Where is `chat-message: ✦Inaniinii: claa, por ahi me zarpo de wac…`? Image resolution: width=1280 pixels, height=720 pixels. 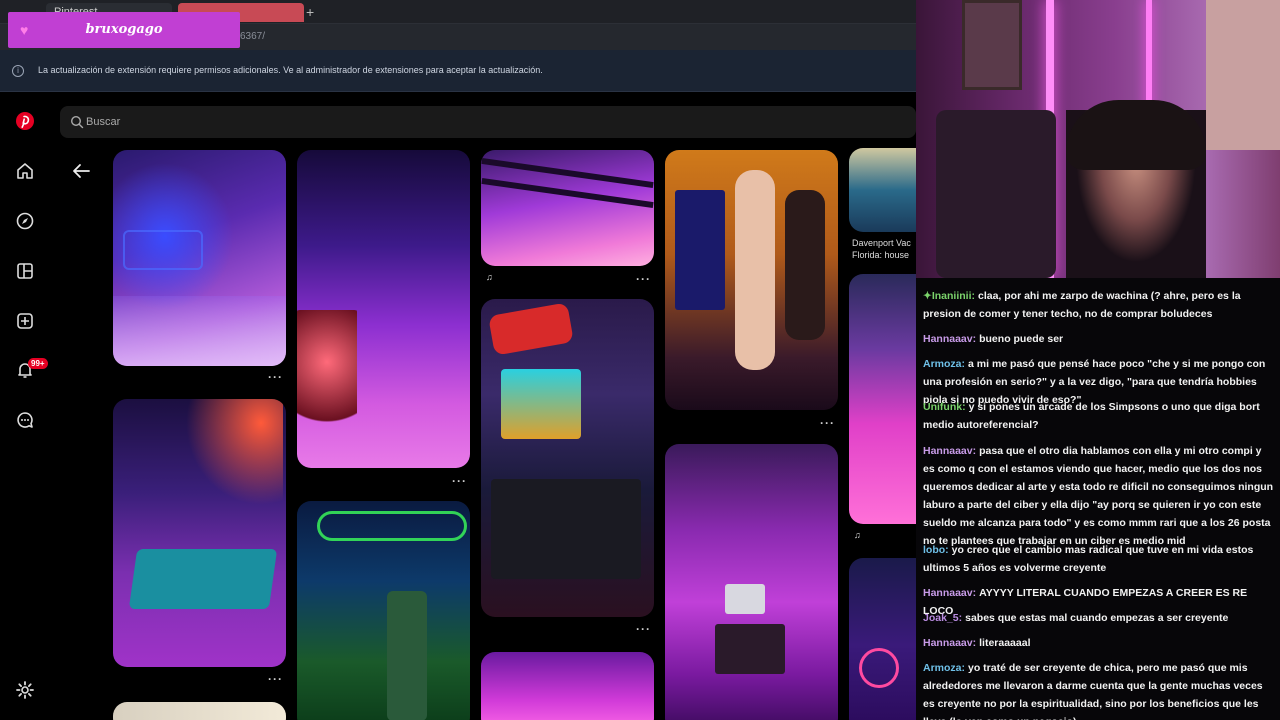 chat-message: ✦Inaniinii: claa, por ahi me zarpo de wac… is located at coordinates (1099, 305).